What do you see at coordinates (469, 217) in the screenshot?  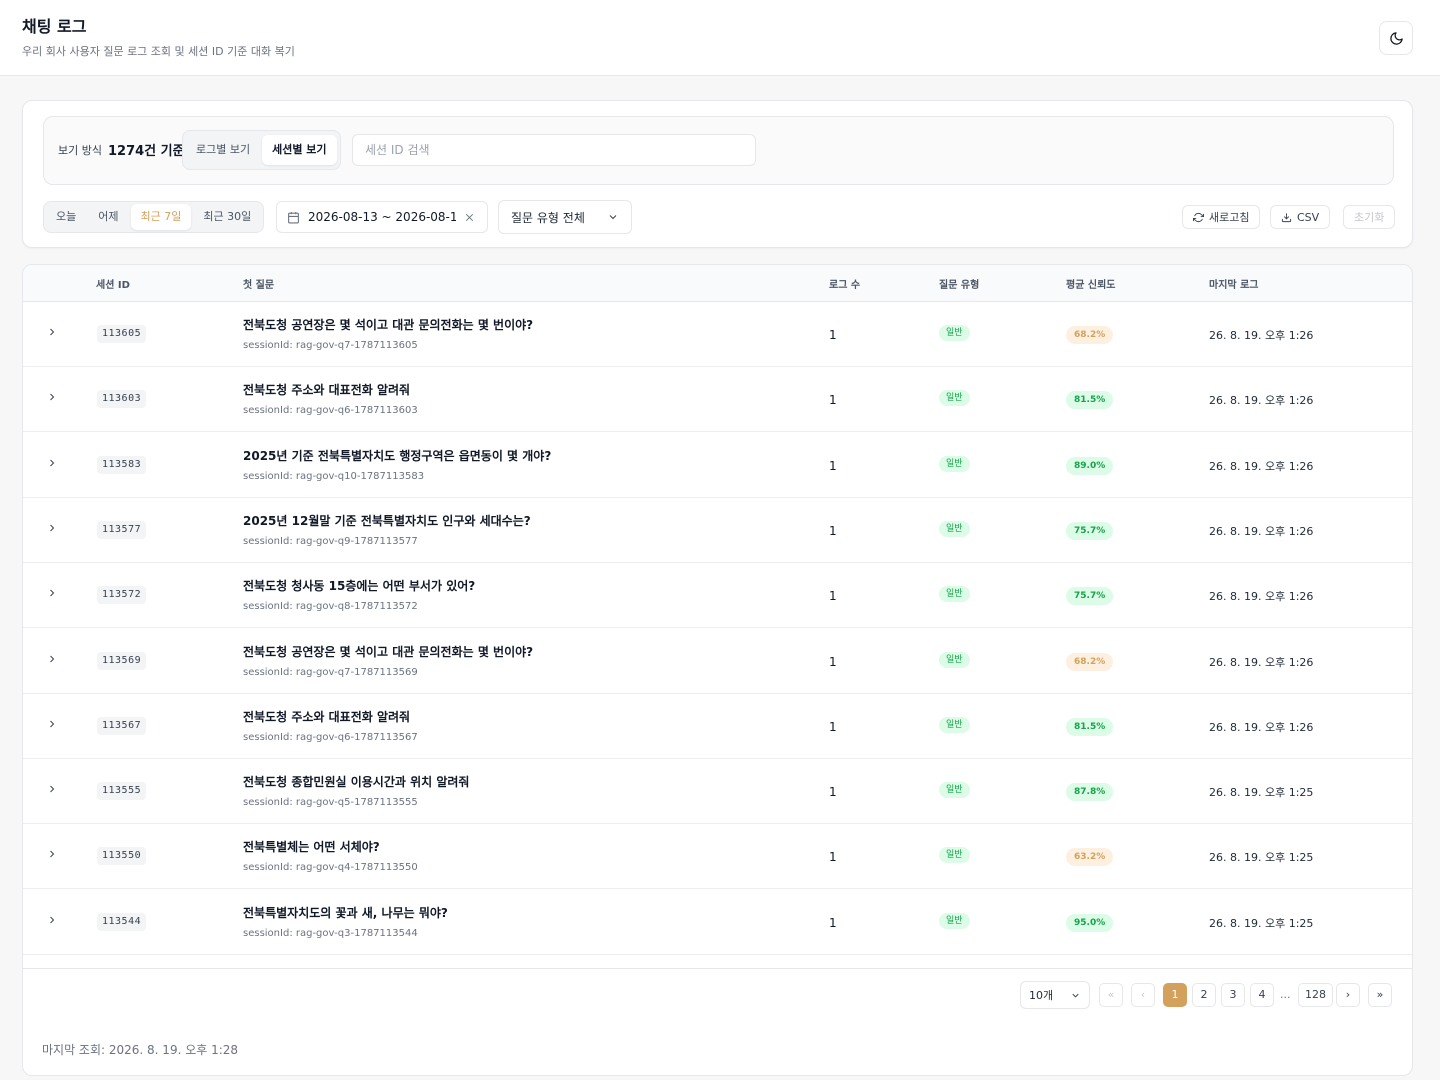 I see `close-icon` at bounding box center [469, 217].